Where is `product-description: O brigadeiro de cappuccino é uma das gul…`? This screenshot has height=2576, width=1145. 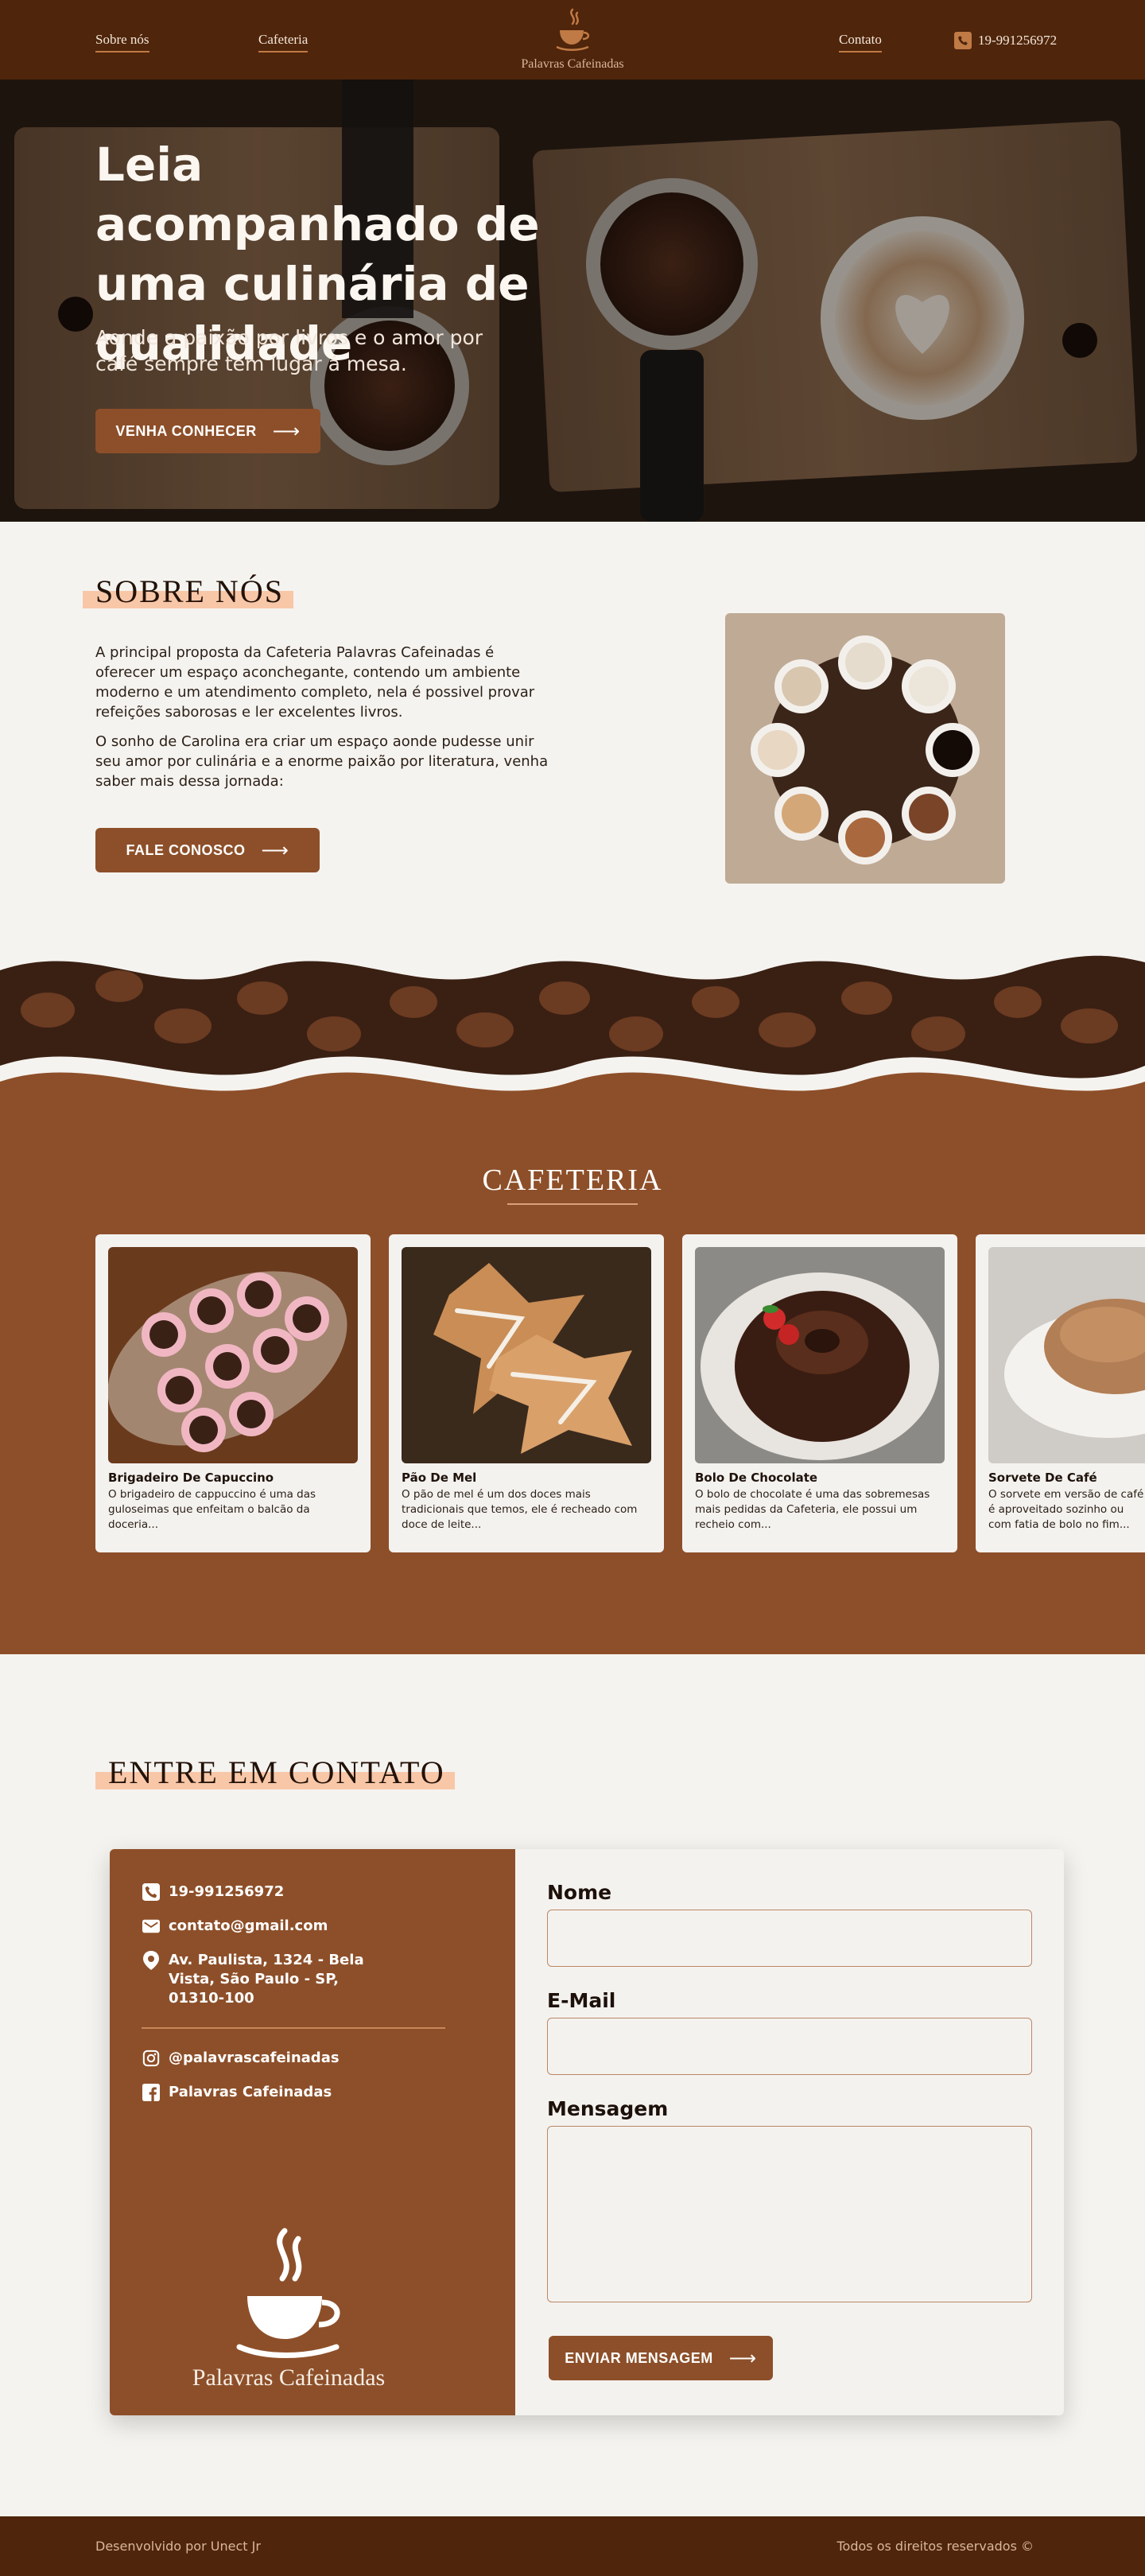
product-description: O brigadeiro de cappuccino é uma das gul… is located at coordinates (212, 1509).